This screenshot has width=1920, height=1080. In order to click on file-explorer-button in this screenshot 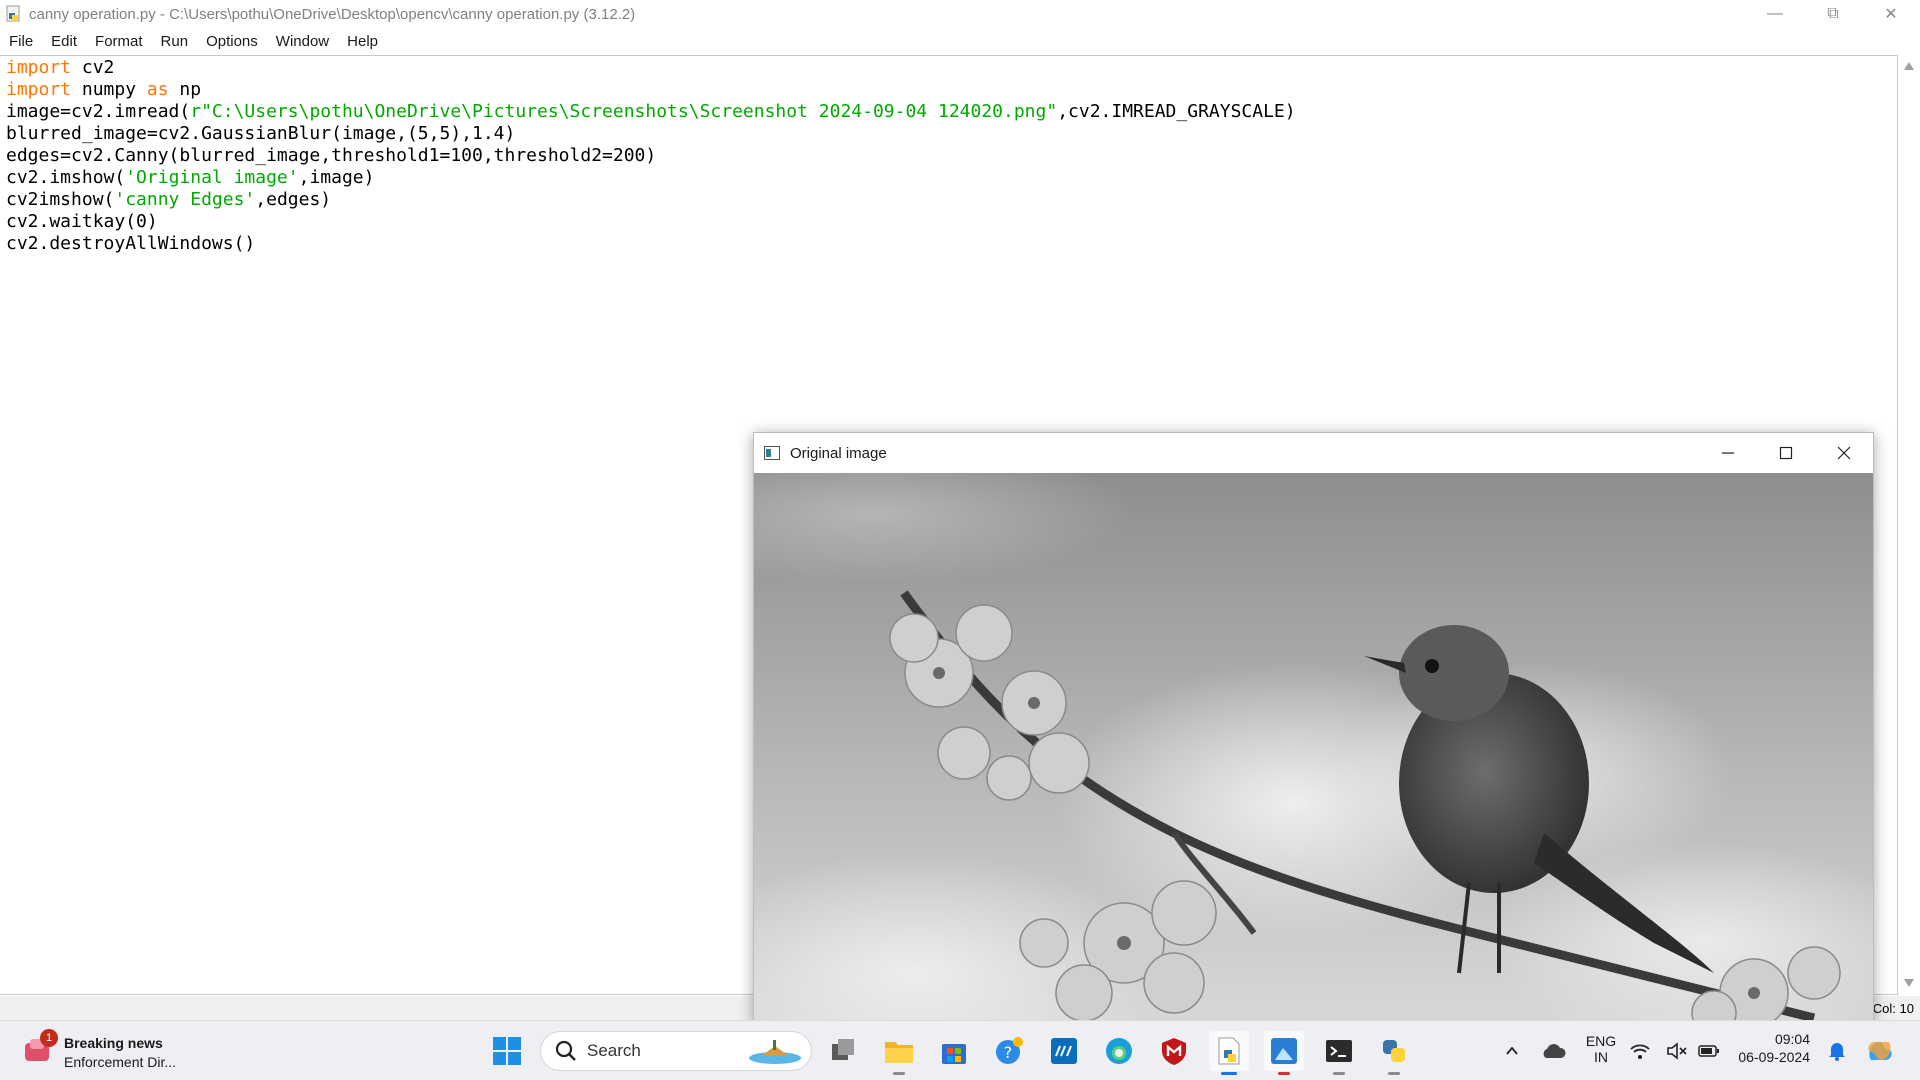, I will do `click(899, 1053)`.